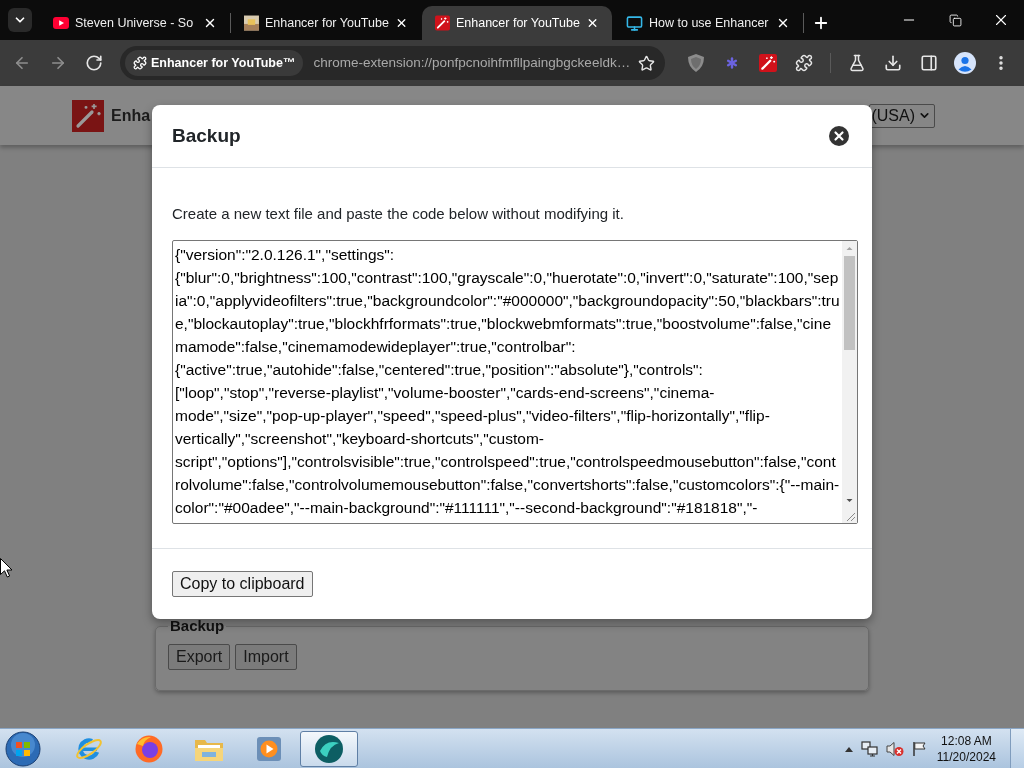 Image resolution: width=1024 pixels, height=768 pixels. What do you see at coordinates (140, 63) in the screenshot?
I see `puzzle-icon` at bounding box center [140, 63].